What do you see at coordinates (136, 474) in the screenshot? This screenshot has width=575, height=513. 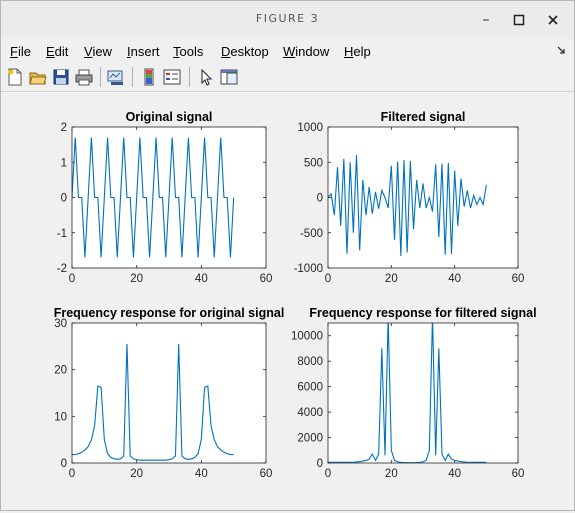 I see `freq-response-original-xtick-label: 20` at bounding box center [136, 474].